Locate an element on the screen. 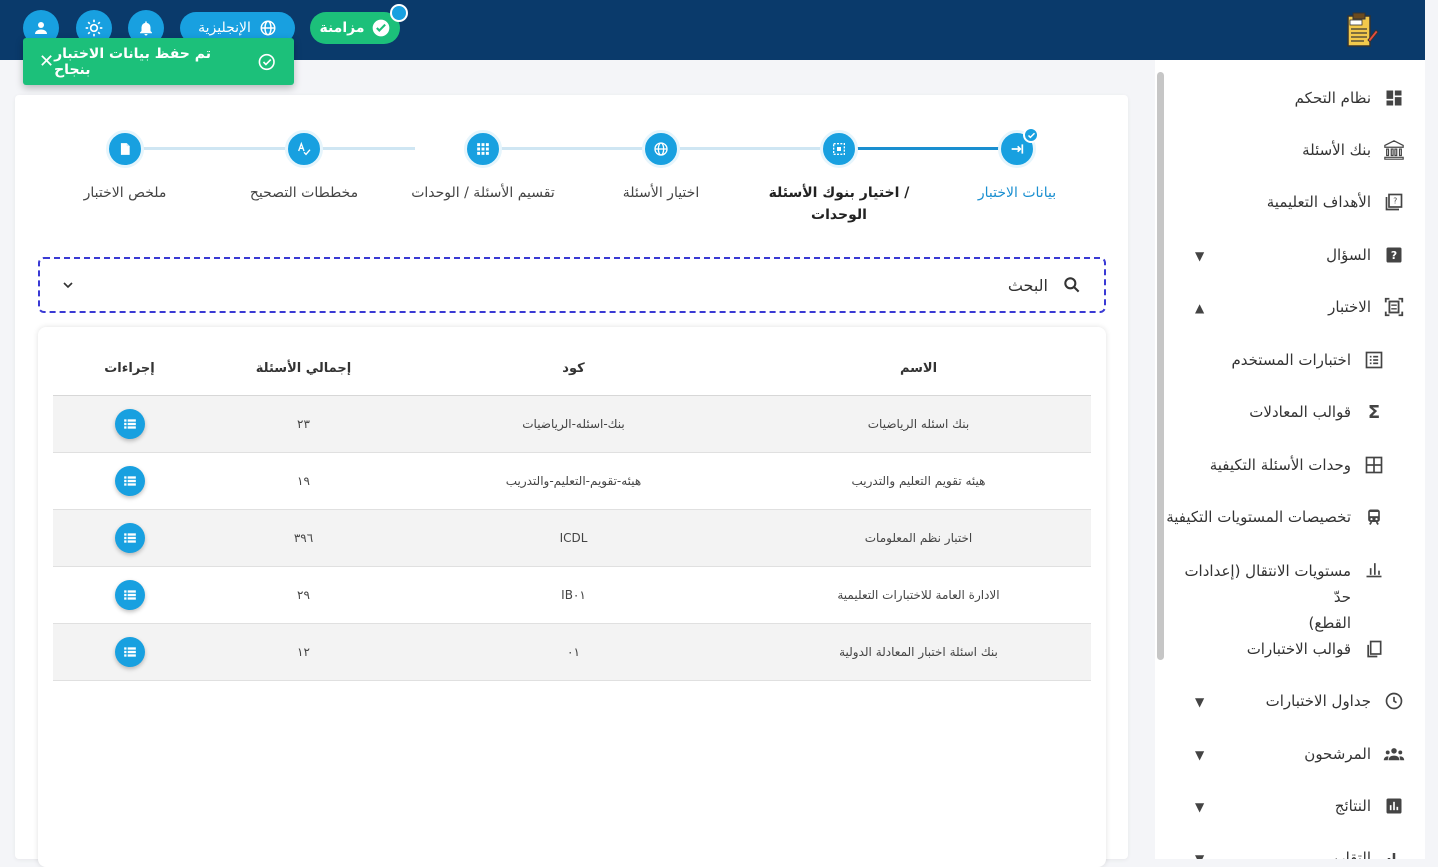 The height and width of the screenshot is (867, 1438). cell-code: ICDL is located at coordinates (573, 538).